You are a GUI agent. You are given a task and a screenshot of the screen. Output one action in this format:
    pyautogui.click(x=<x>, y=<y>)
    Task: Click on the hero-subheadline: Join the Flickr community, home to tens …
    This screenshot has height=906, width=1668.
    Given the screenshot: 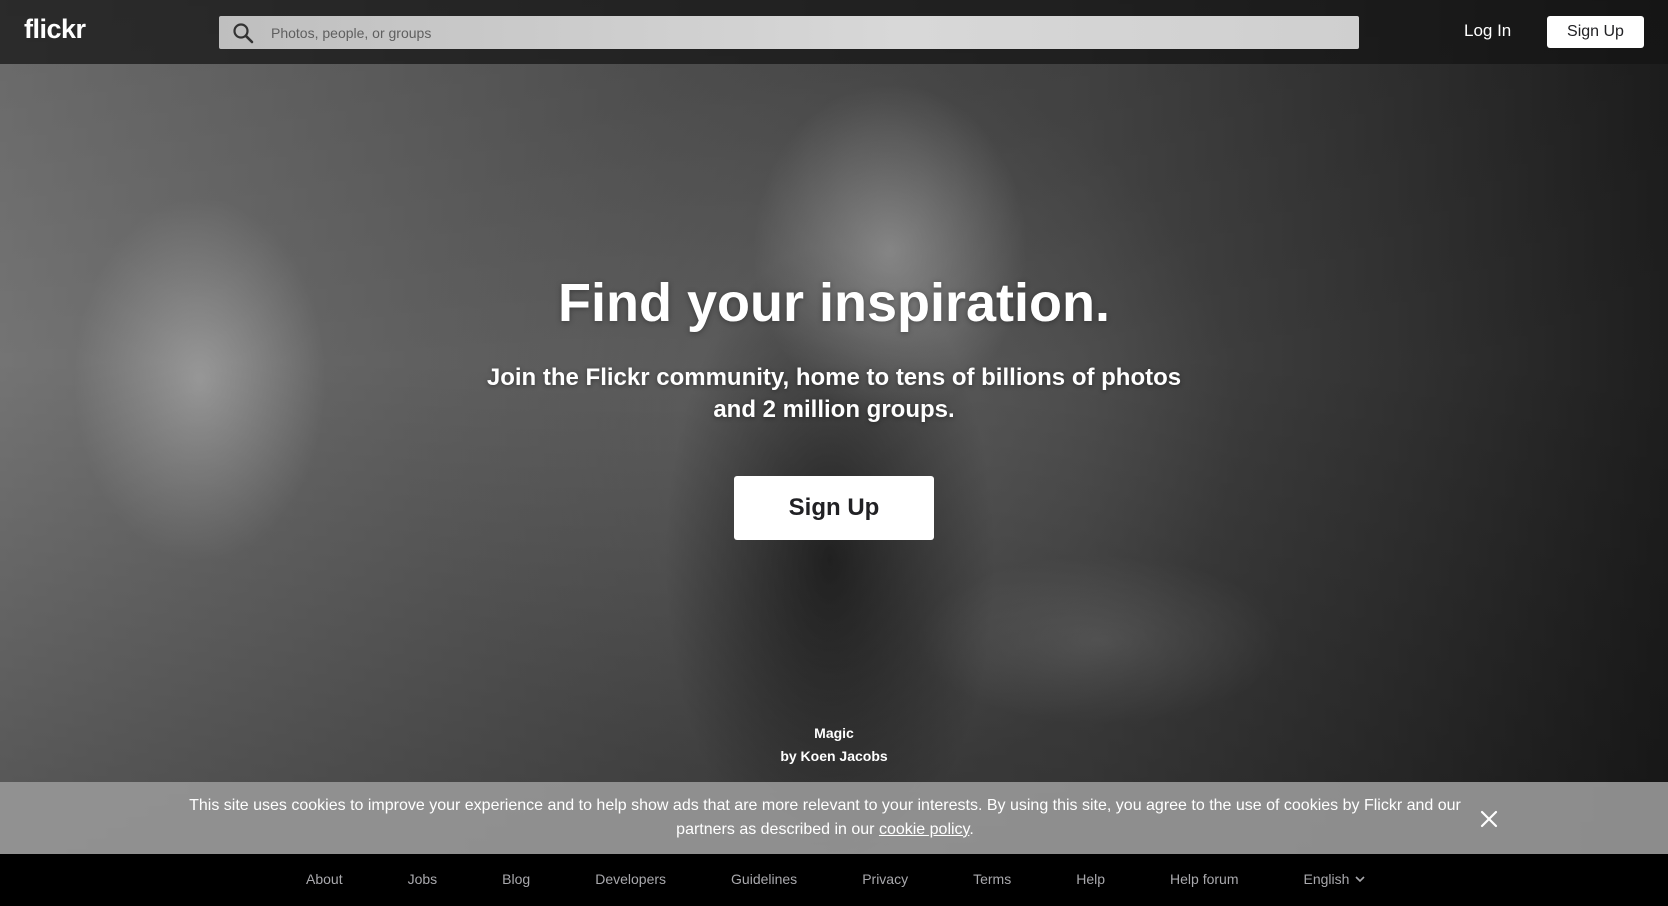 What is the action you would take?
    pyautogui.click(x=834, y=393)
    